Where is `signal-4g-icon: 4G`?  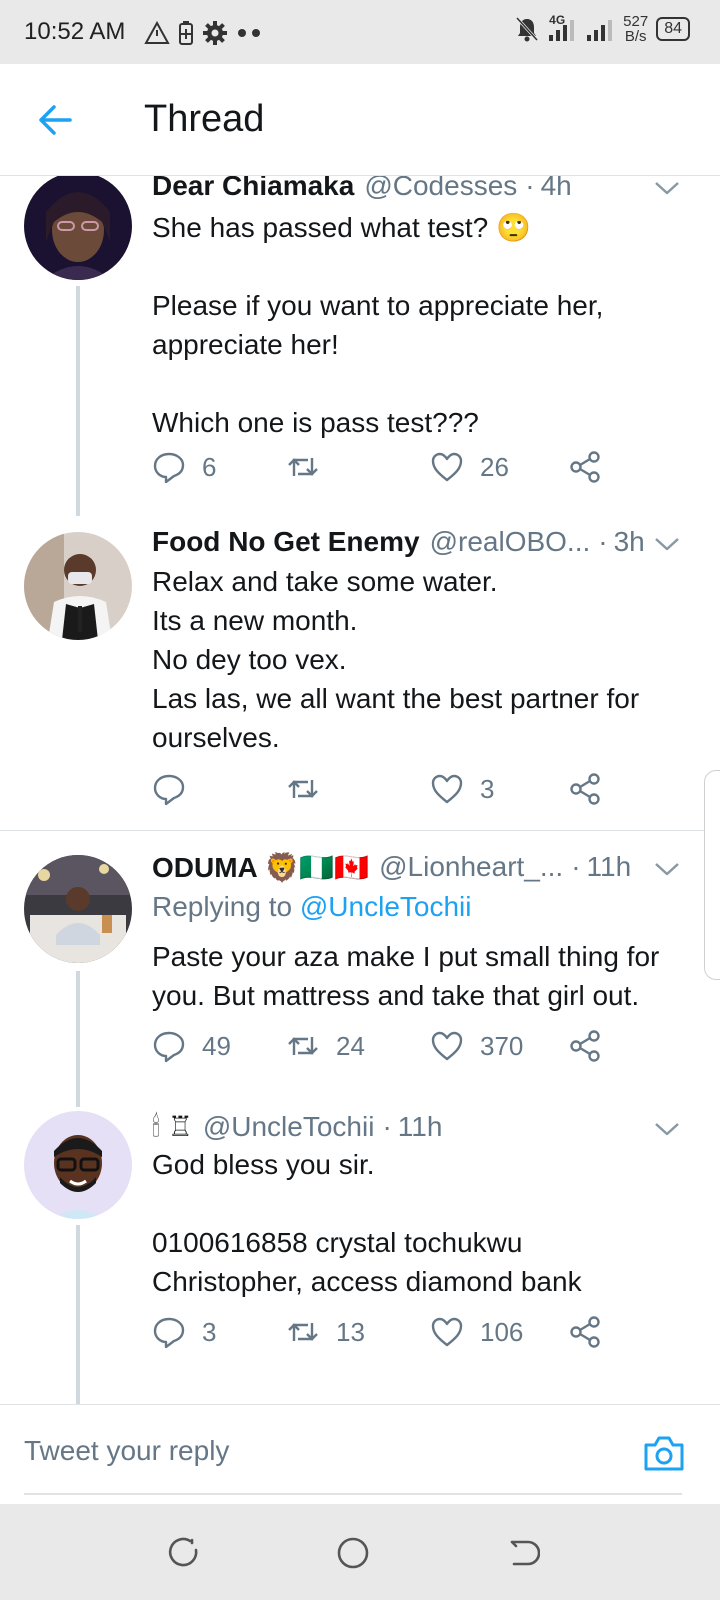
signal-4g-icon: 4G is located at coordinates (562, 28).